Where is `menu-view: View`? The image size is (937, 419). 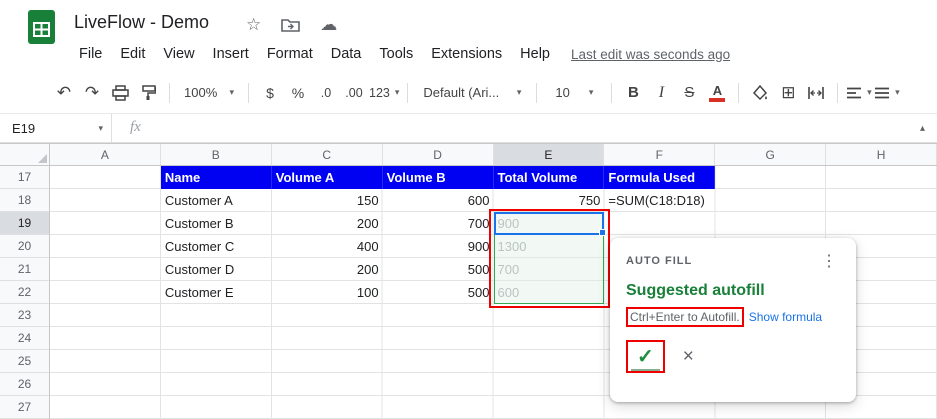 menu-view: View is located at coordinates (178, 54).